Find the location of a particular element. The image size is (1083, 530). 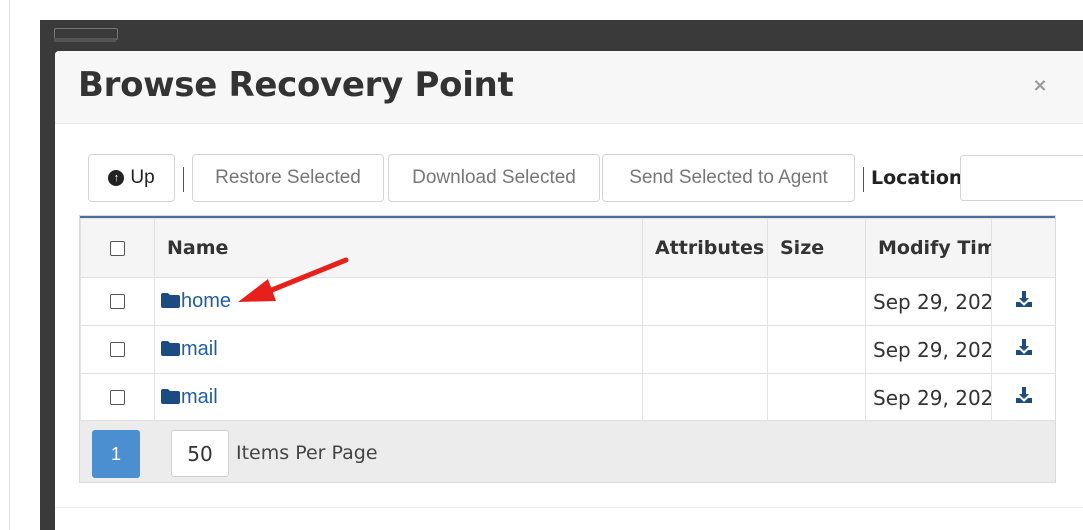

dialog-title: Browse Recovery Point is located at coordinates (296, 85).